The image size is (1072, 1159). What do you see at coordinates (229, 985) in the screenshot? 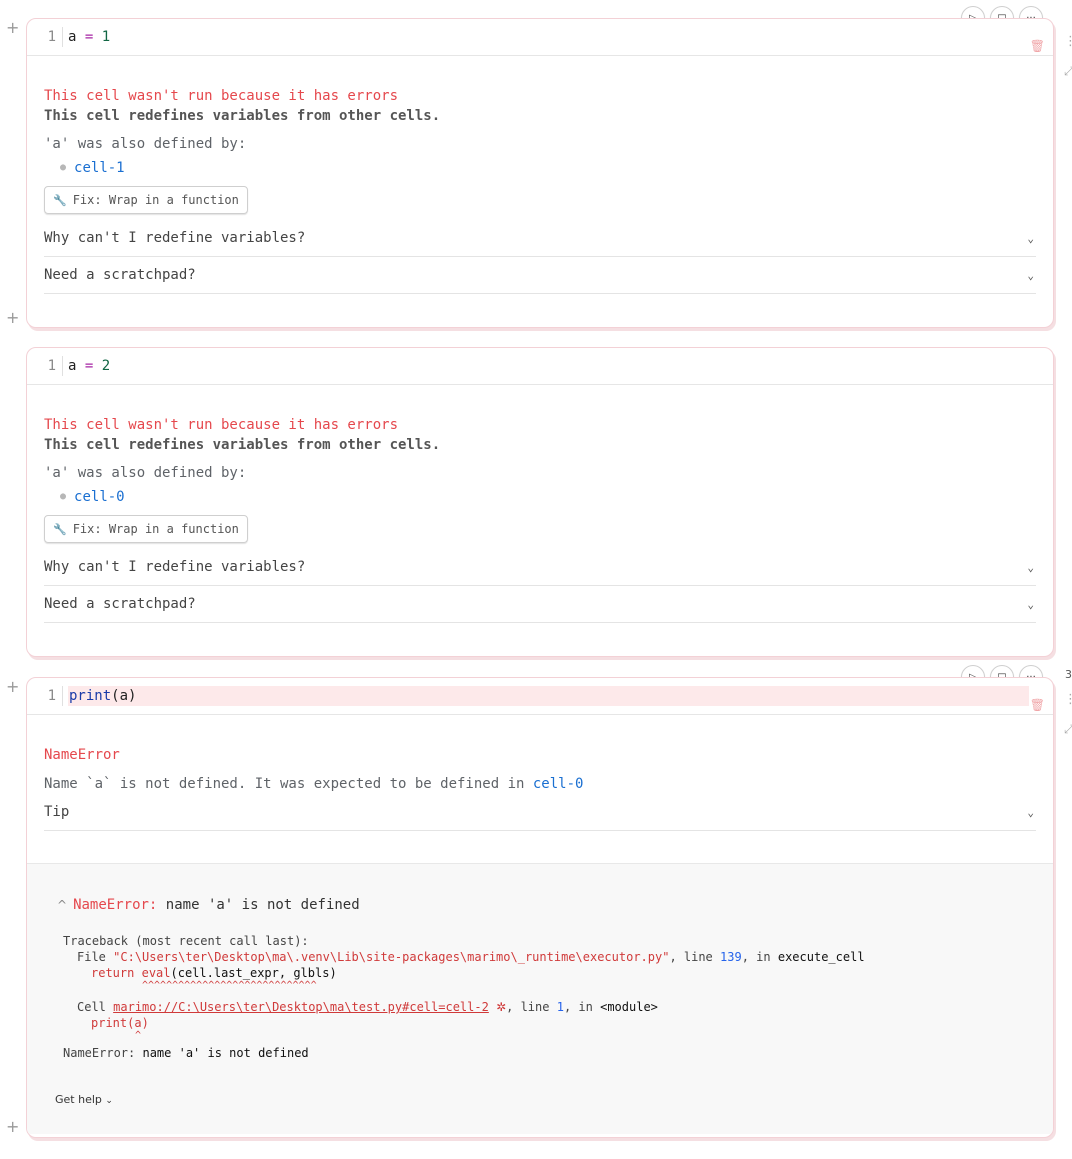
I see `traceback-carets: ^^^^^^^^^^^^^^^^^^^^^^^^^^^^^` at bounding box center [229, 985].